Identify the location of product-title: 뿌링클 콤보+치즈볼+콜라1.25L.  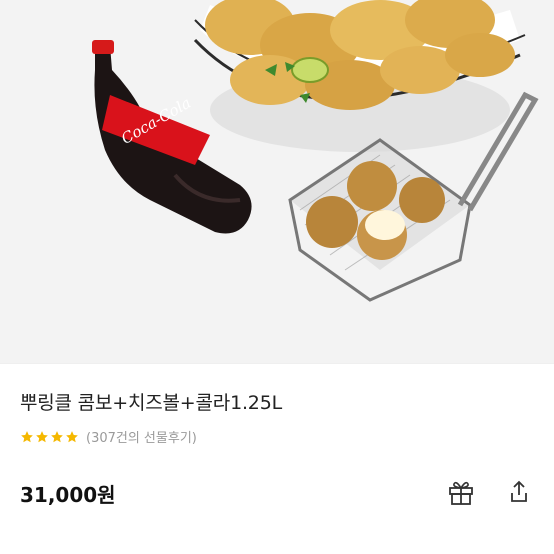
(151, 403).